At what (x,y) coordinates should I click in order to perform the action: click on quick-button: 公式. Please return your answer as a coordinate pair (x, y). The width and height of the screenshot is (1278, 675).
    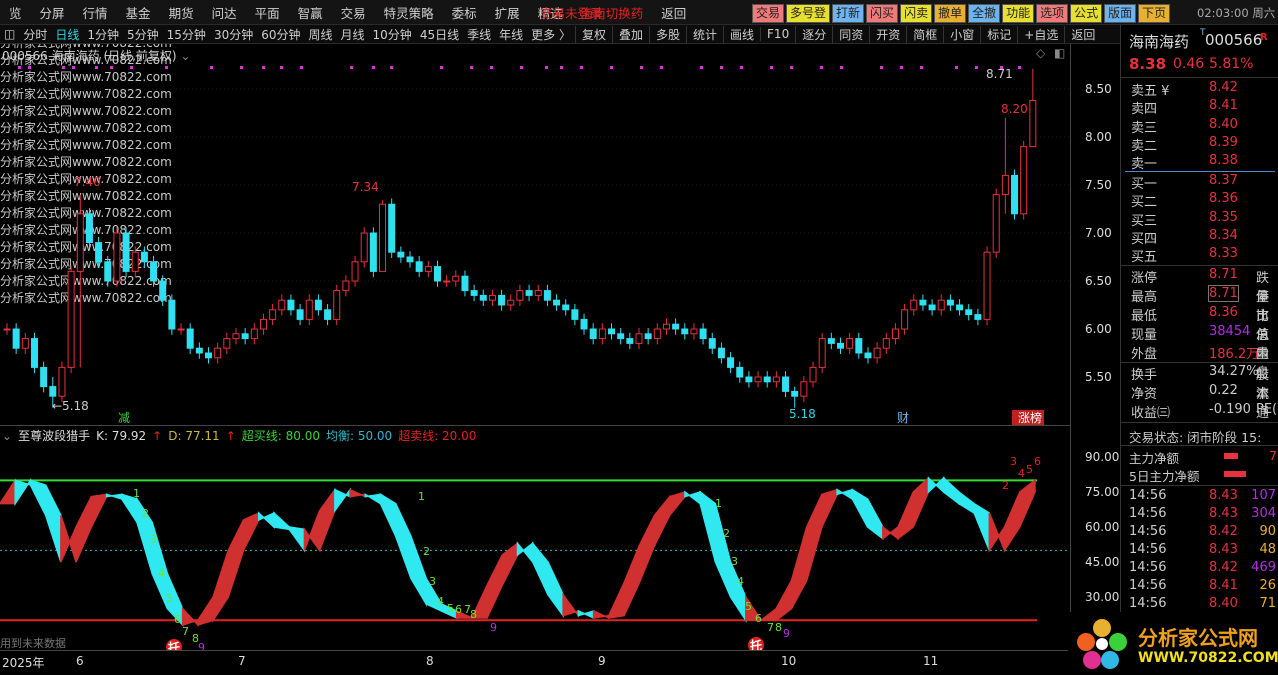
    Looking at the image, I should click on (1086, 13).